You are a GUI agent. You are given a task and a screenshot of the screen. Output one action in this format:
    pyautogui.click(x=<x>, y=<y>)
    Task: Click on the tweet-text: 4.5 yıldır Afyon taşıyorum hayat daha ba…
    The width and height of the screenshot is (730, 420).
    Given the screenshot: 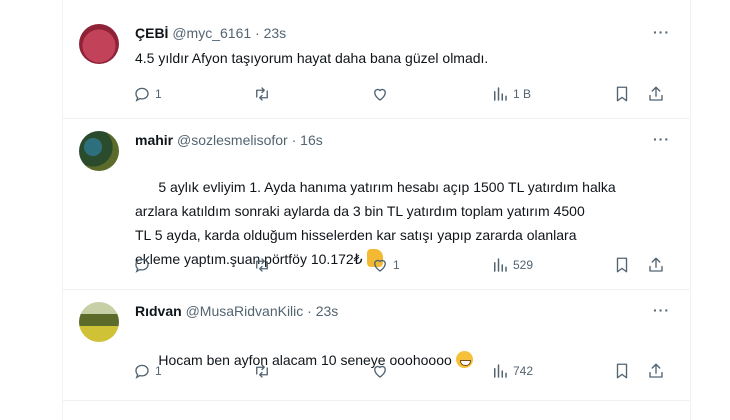 What is the action you would take?
    pyautogui.click(x=312, y=58)
    